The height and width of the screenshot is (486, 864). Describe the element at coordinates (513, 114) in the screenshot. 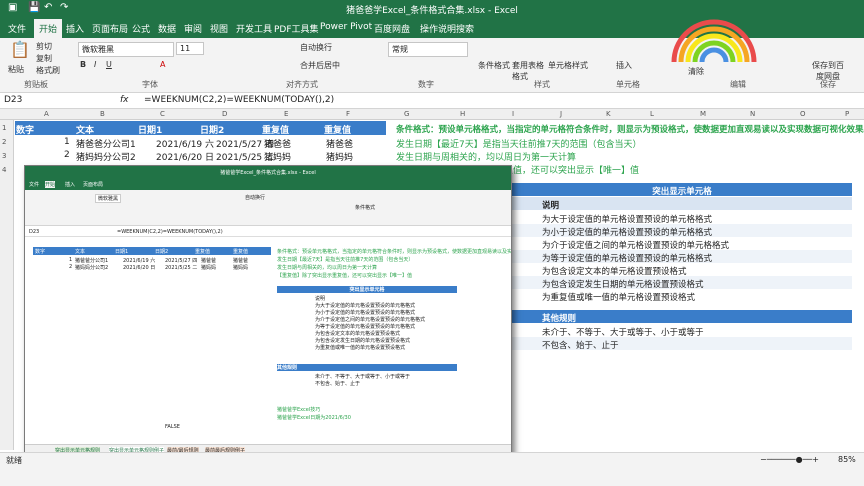

I see `col-header-i: I` at that location.